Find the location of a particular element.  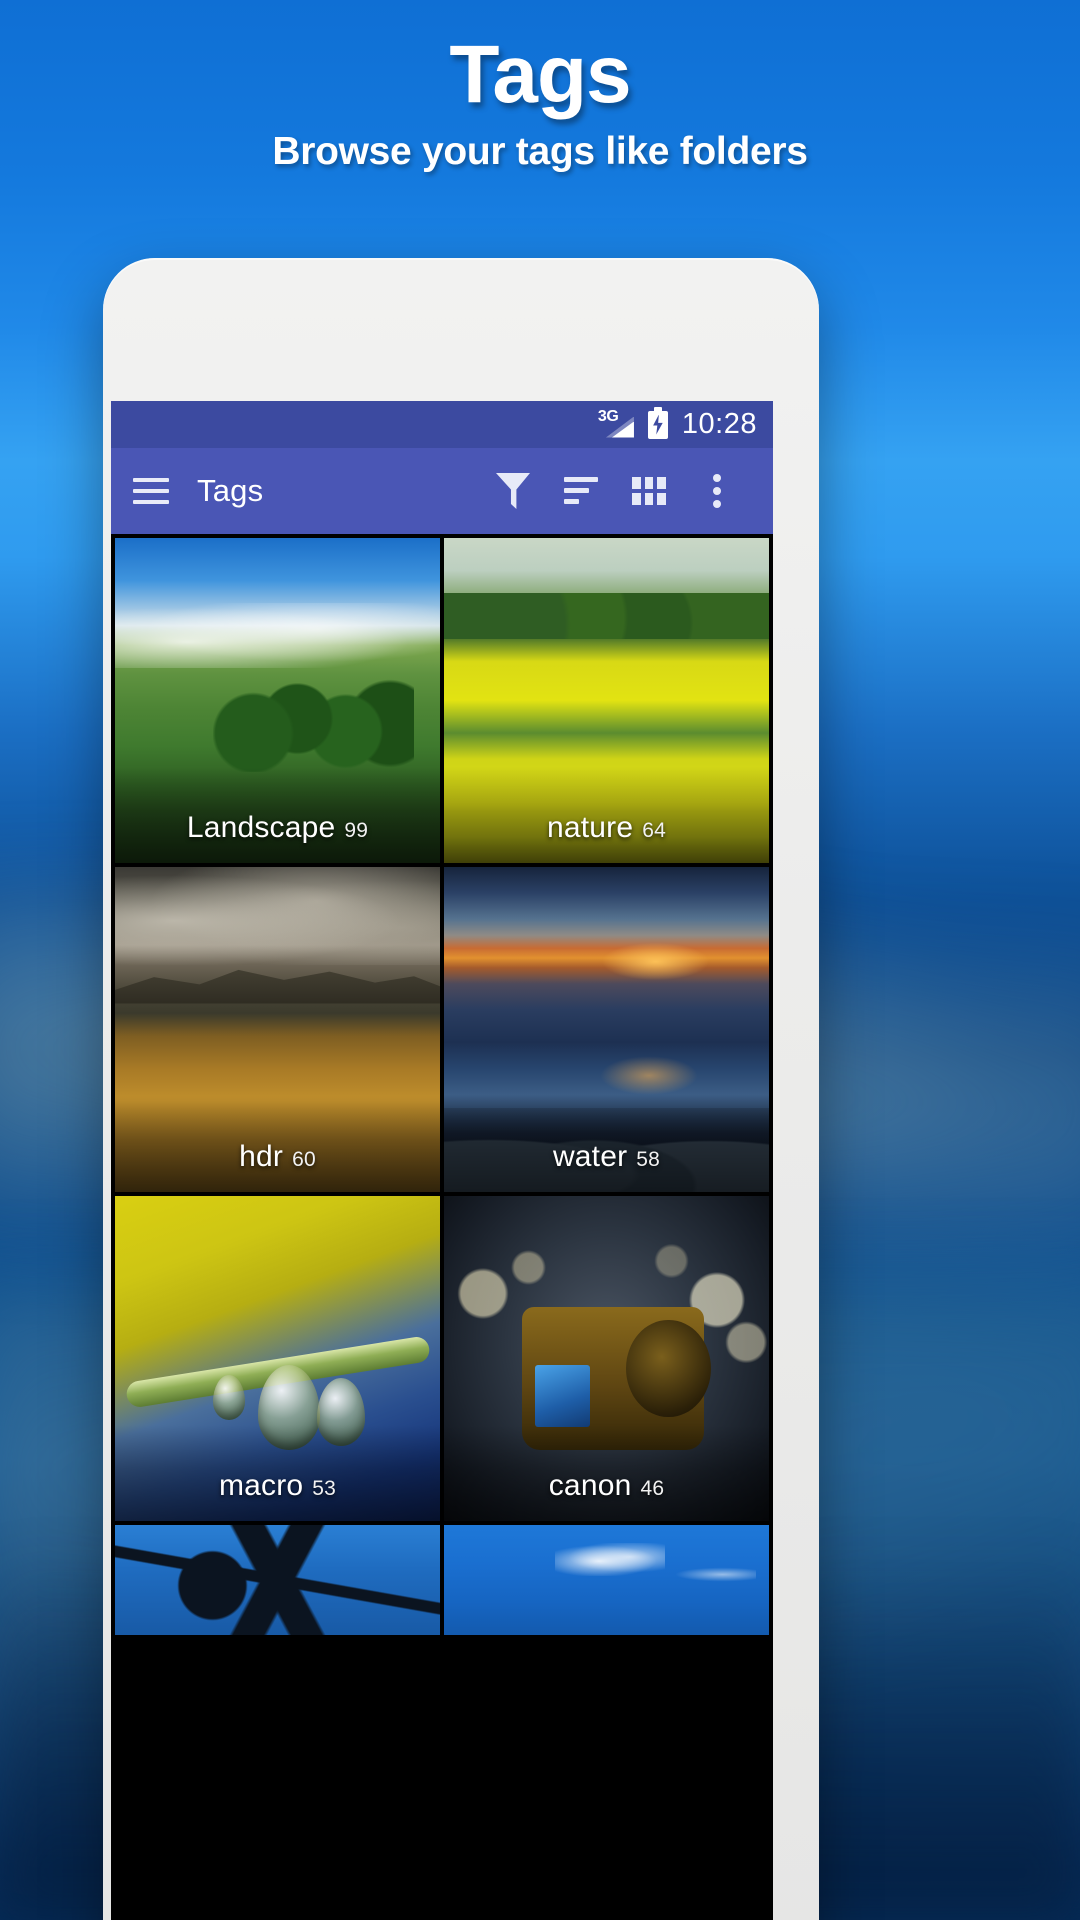

tag-tile: water 58 is located at coordinates (606, 1029).